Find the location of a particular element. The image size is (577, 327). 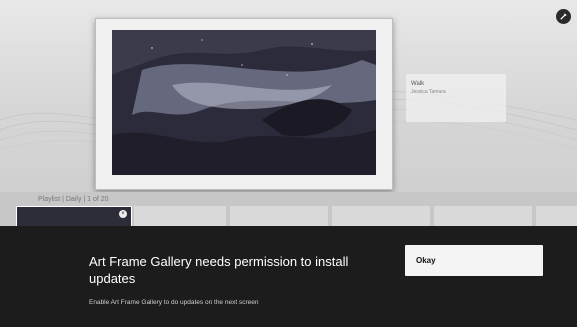

close-icon: × is located at coordinates (123, 214).